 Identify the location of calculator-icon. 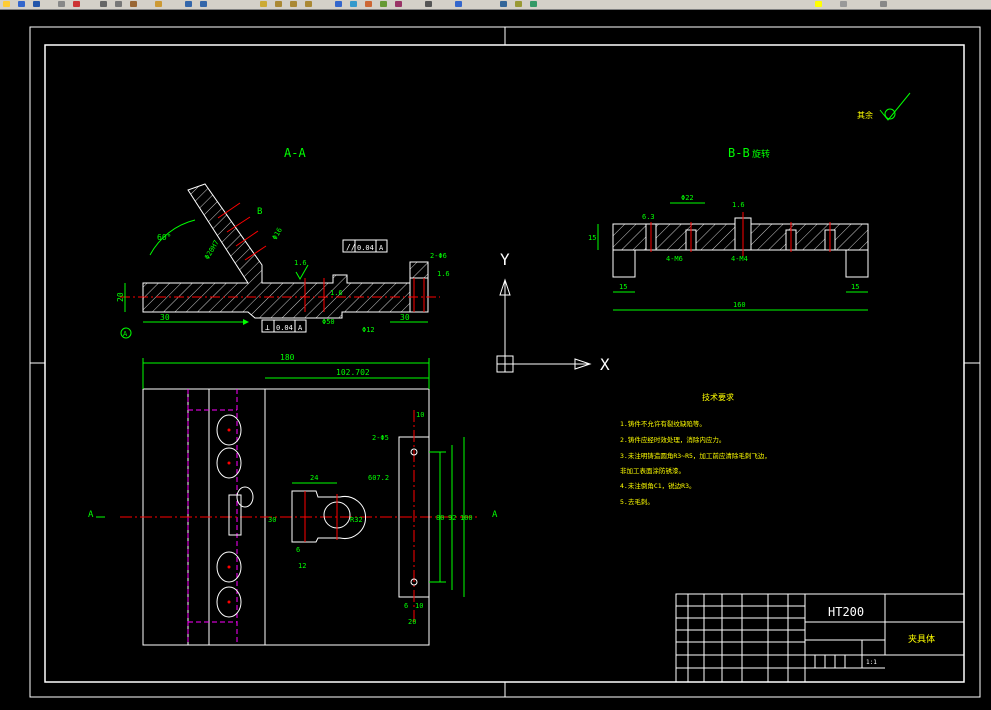
(428, 4).